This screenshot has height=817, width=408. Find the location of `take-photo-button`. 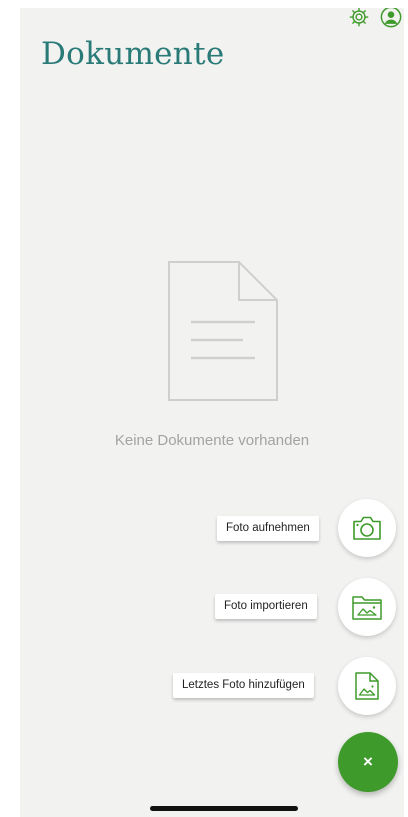

take-photo-button is located at coordinates (367, 528).